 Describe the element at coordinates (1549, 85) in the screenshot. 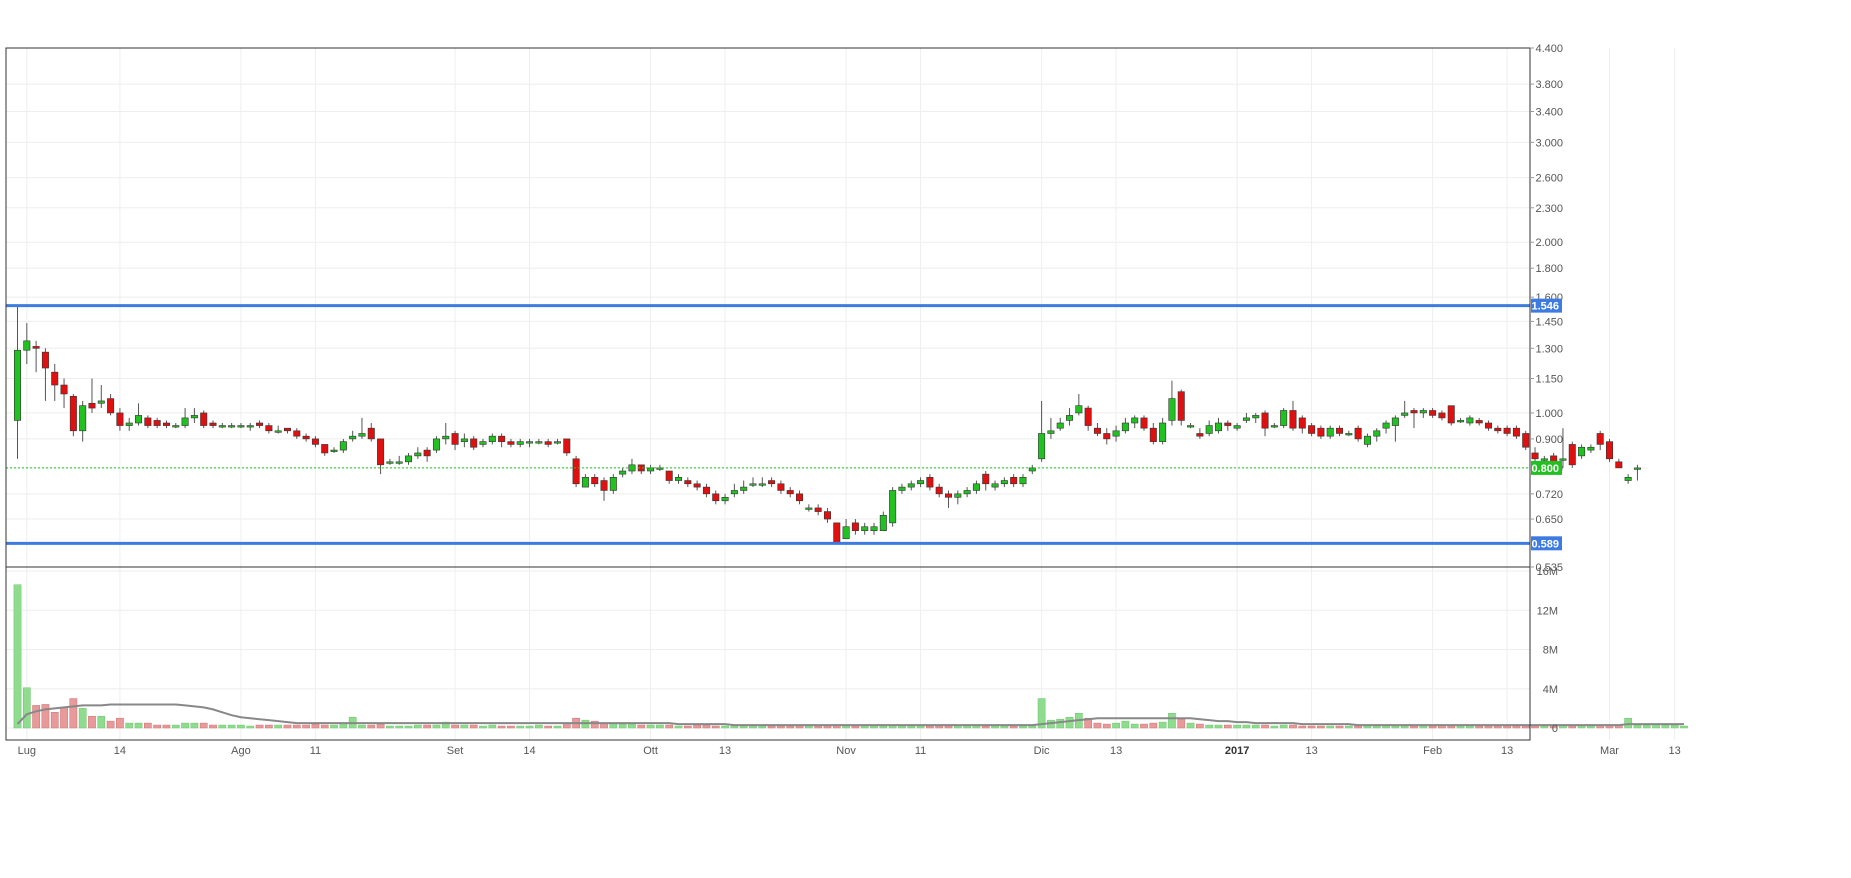

I see `price-tick-label: 3.800` at that location.